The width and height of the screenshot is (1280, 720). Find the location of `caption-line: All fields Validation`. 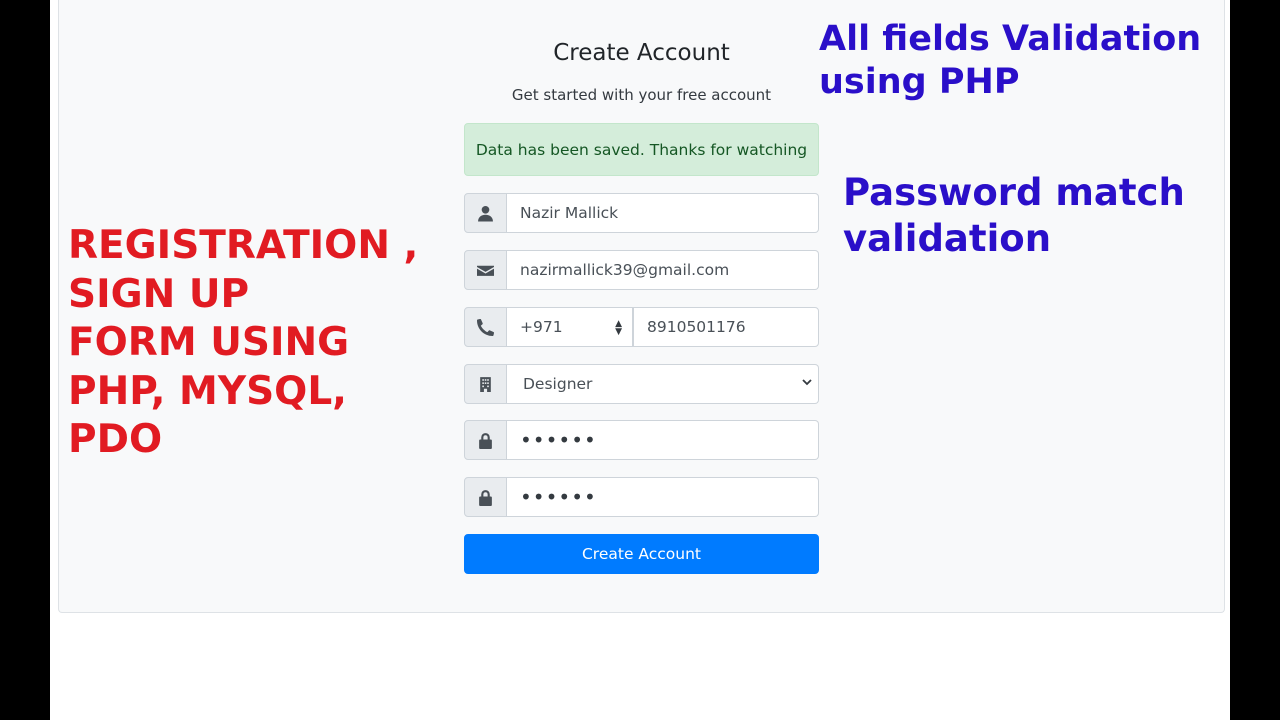

caption-line: All fields Validation is located at coordinates (1010, 39).